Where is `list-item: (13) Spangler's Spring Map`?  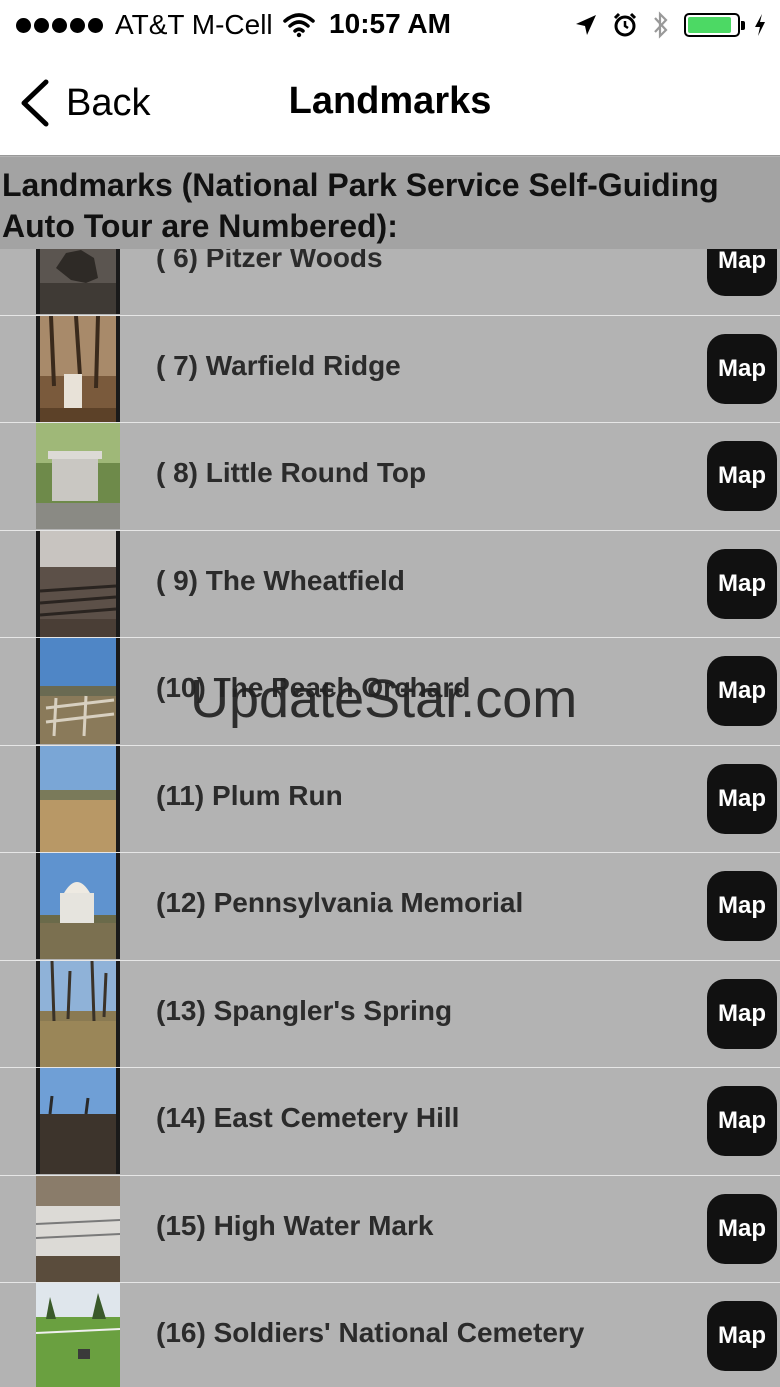
list-item: (13) Spangler's Spring Map is located at coordinates (390, 1014).